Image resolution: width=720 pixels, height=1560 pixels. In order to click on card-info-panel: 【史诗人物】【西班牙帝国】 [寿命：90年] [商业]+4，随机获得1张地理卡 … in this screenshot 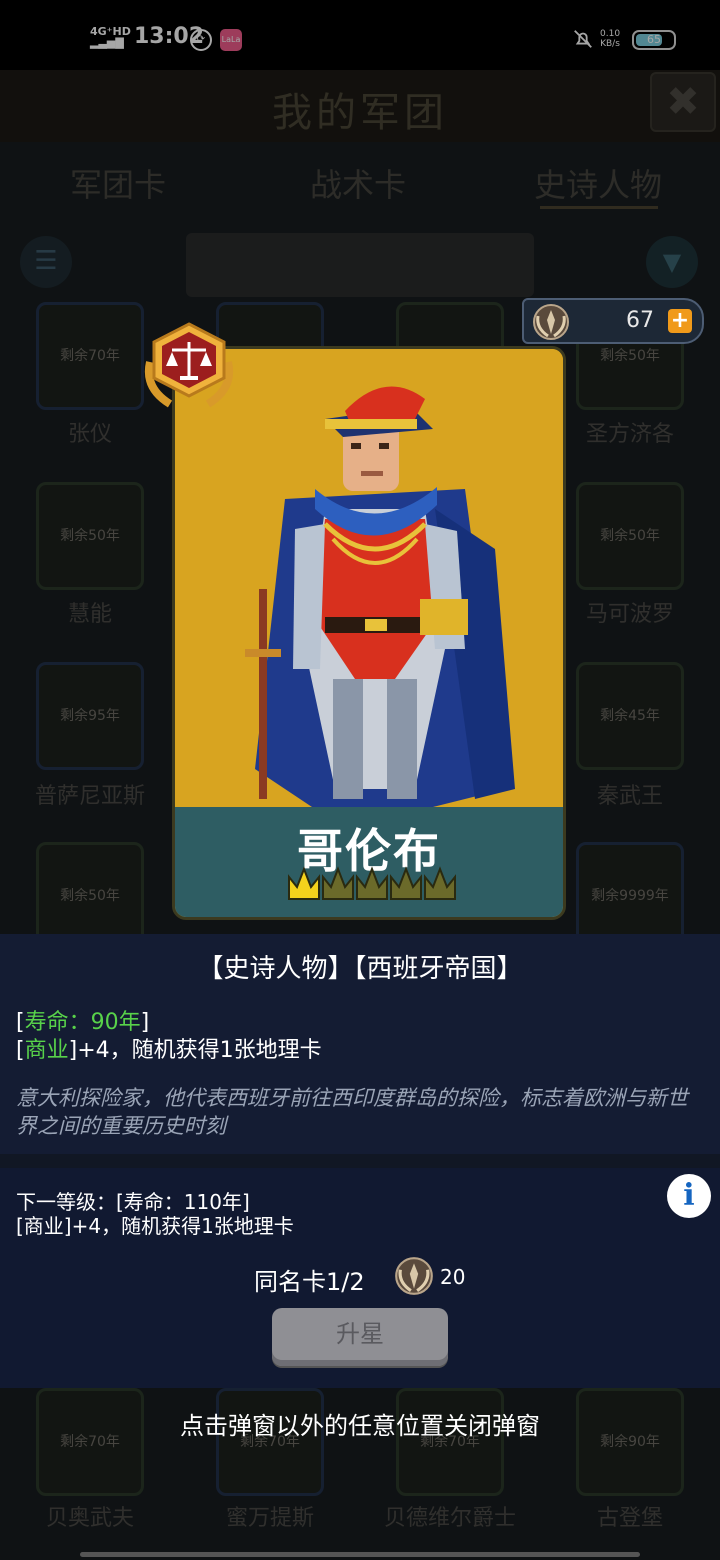, I will do `click(360, 1044)`.